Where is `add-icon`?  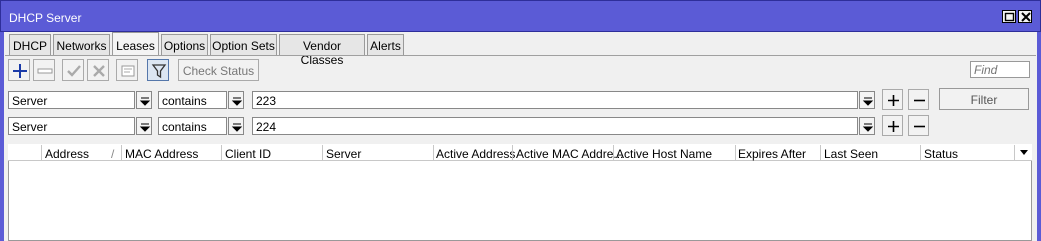
add-icon is located at coordinates (20, 71).